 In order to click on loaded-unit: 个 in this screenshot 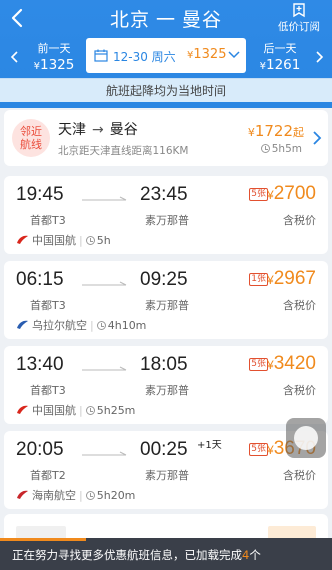, I will do `click(255, 555)`.